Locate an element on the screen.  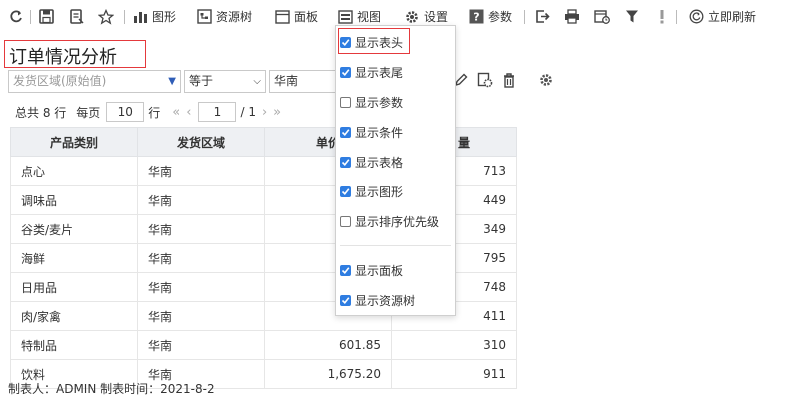
export-button is located at coordinates (542, 16).